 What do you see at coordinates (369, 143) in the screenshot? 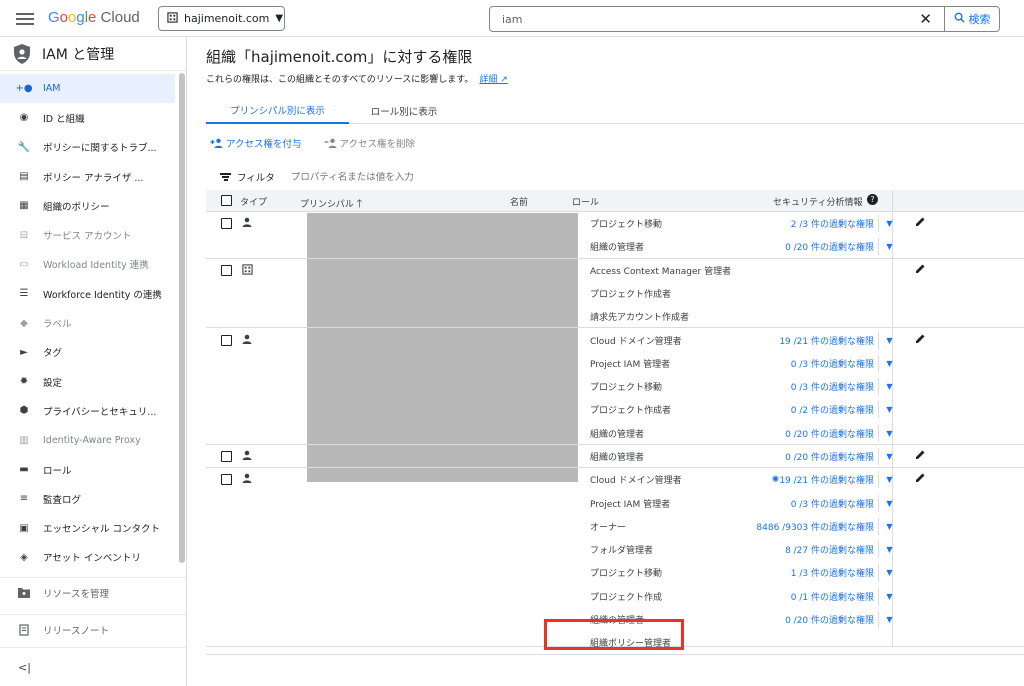
I see `remove-access-button: アクセス権を削除` at bounding box center [369, 143].